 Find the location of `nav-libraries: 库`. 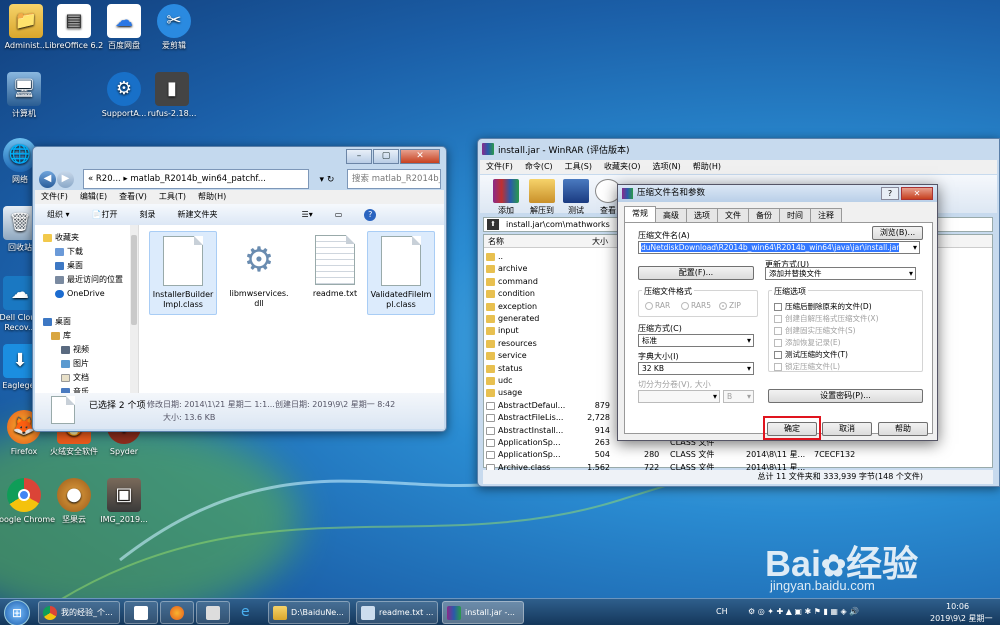

nav-libraries: 库 is located at coordinates (90, 336).